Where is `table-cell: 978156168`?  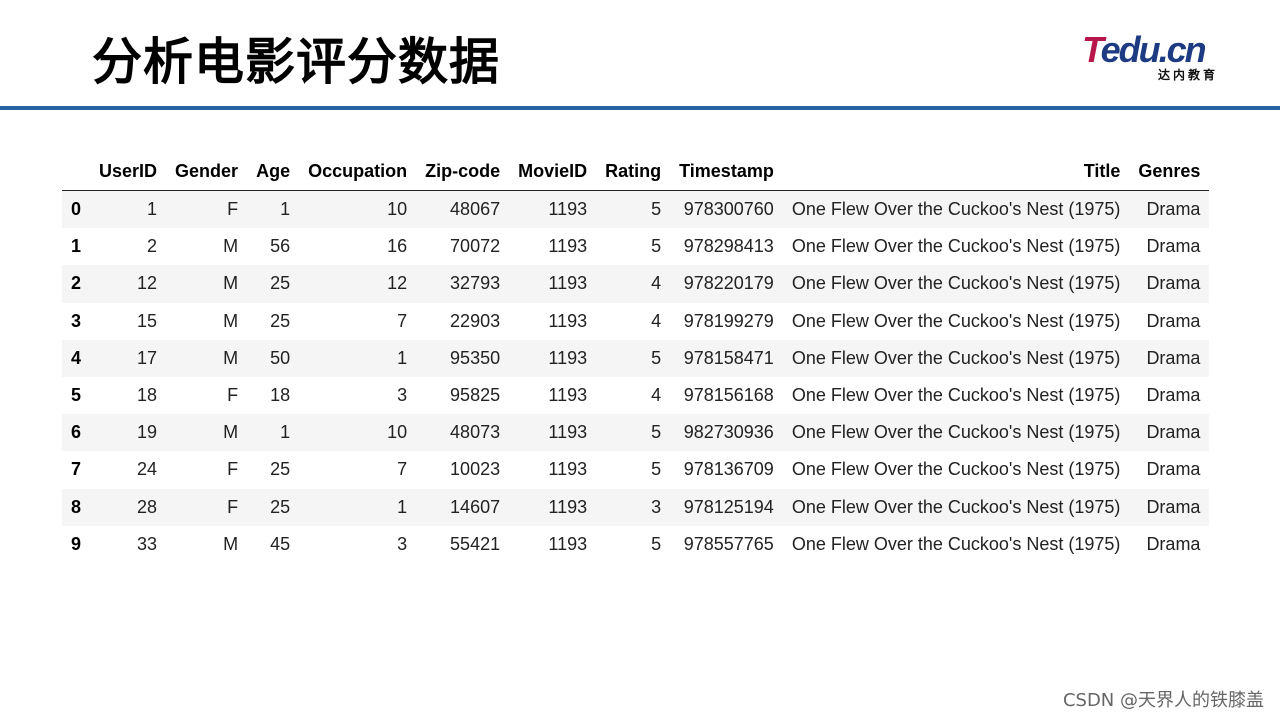 table-cell: 978156168 is located at coordinates (728, 395).